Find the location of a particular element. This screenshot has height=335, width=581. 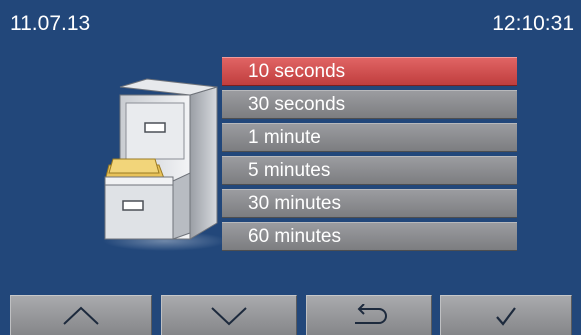

chevron-up-icon is located at coordinates (81, 315).